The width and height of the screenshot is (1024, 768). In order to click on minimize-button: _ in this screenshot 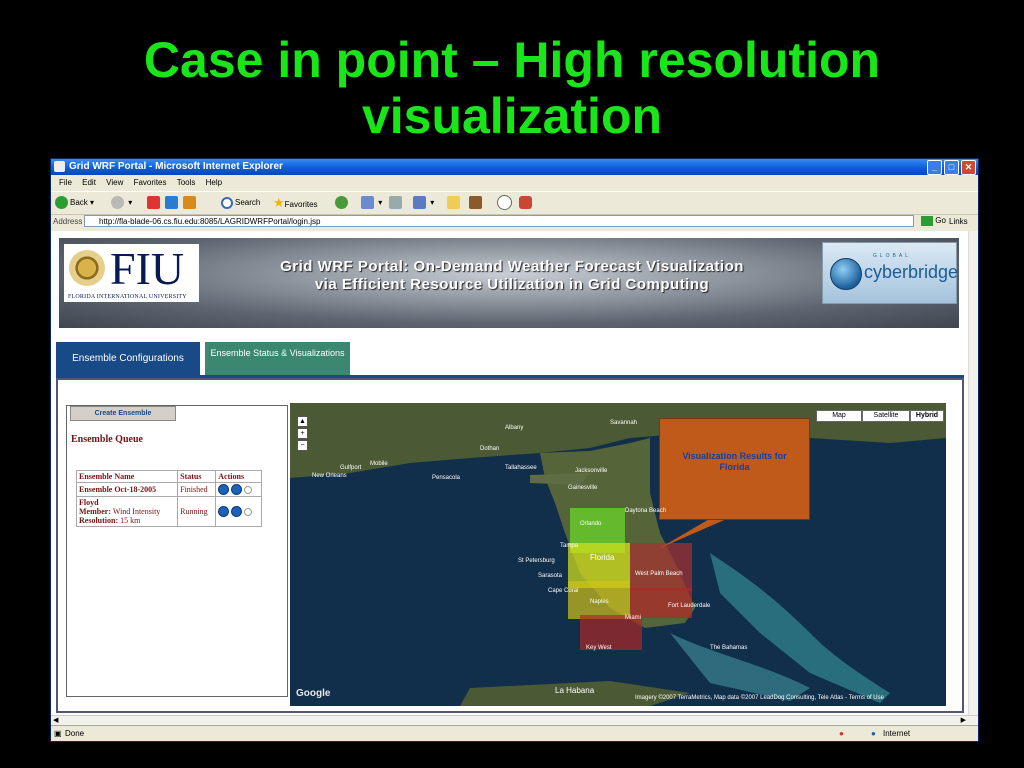, I will do `click(934, 167)`.